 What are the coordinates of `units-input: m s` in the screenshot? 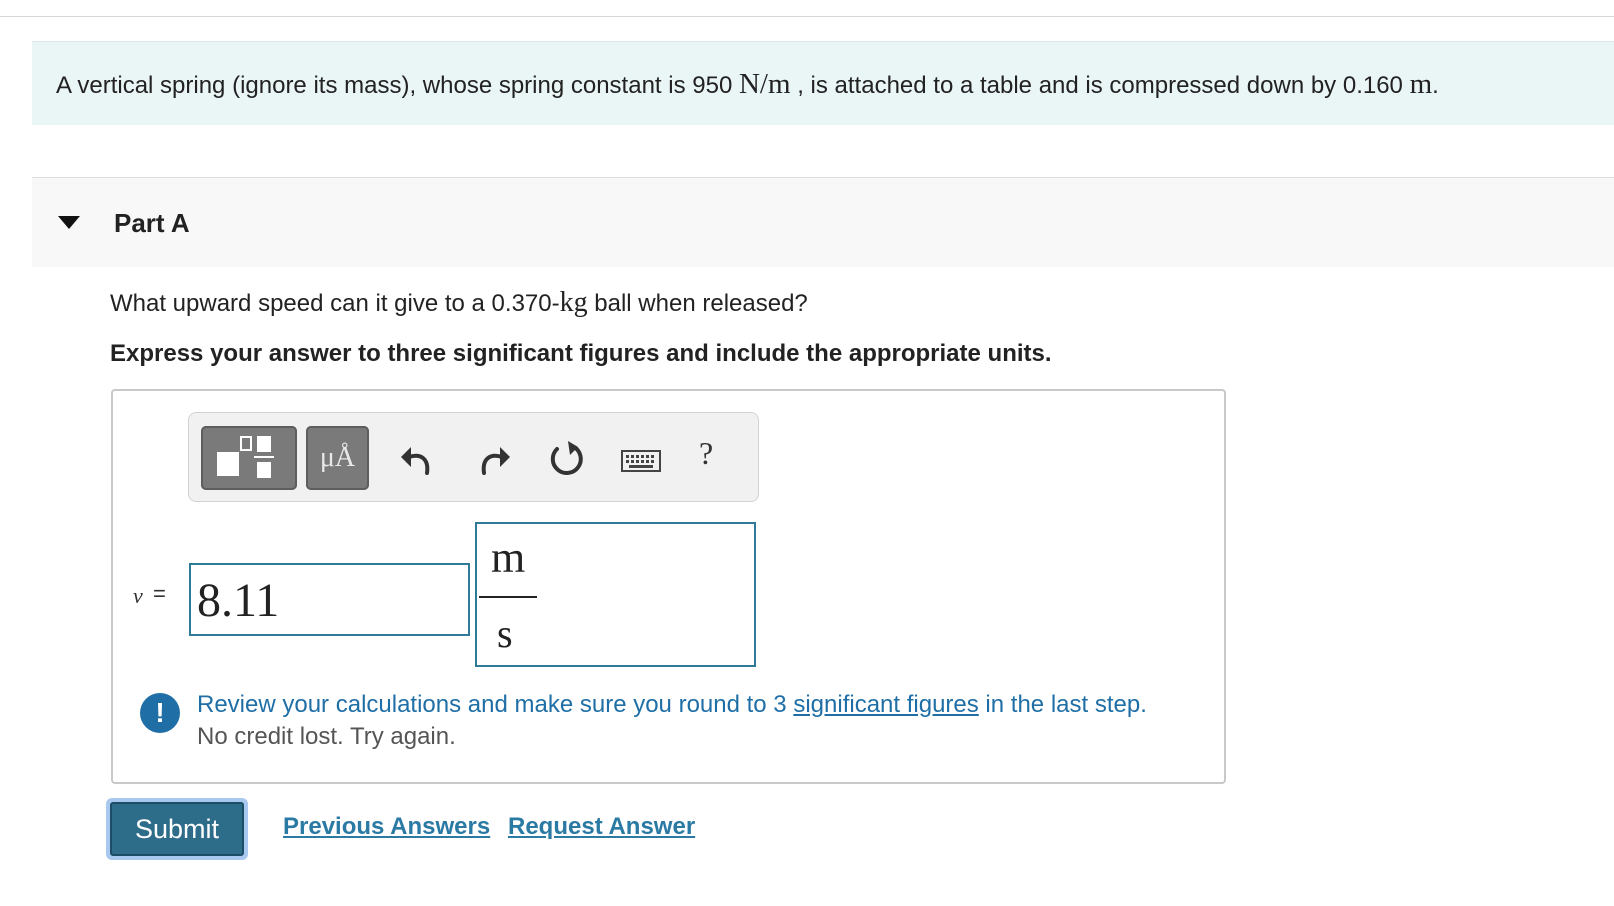 It's located at (615, 594).